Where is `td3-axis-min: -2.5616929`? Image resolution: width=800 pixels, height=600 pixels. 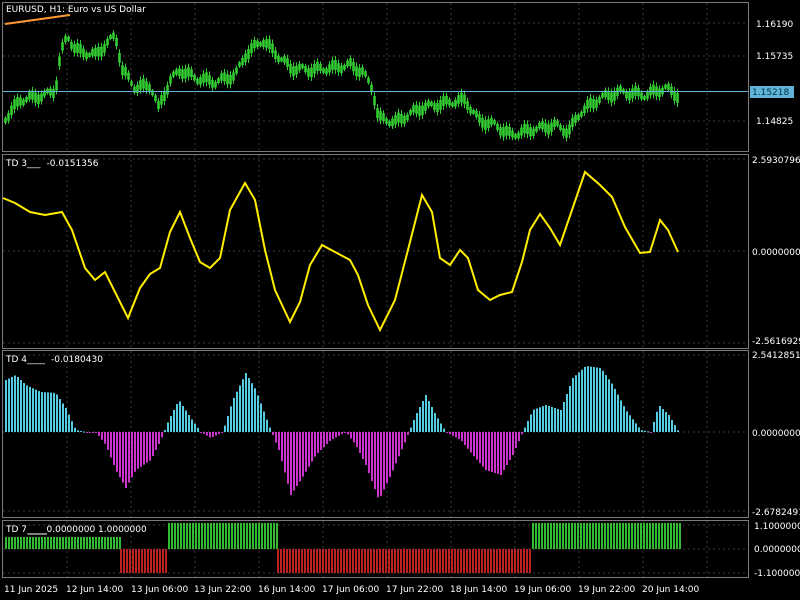 td3-axis-min: -2.5616929 is located at coordinates (776, 342).